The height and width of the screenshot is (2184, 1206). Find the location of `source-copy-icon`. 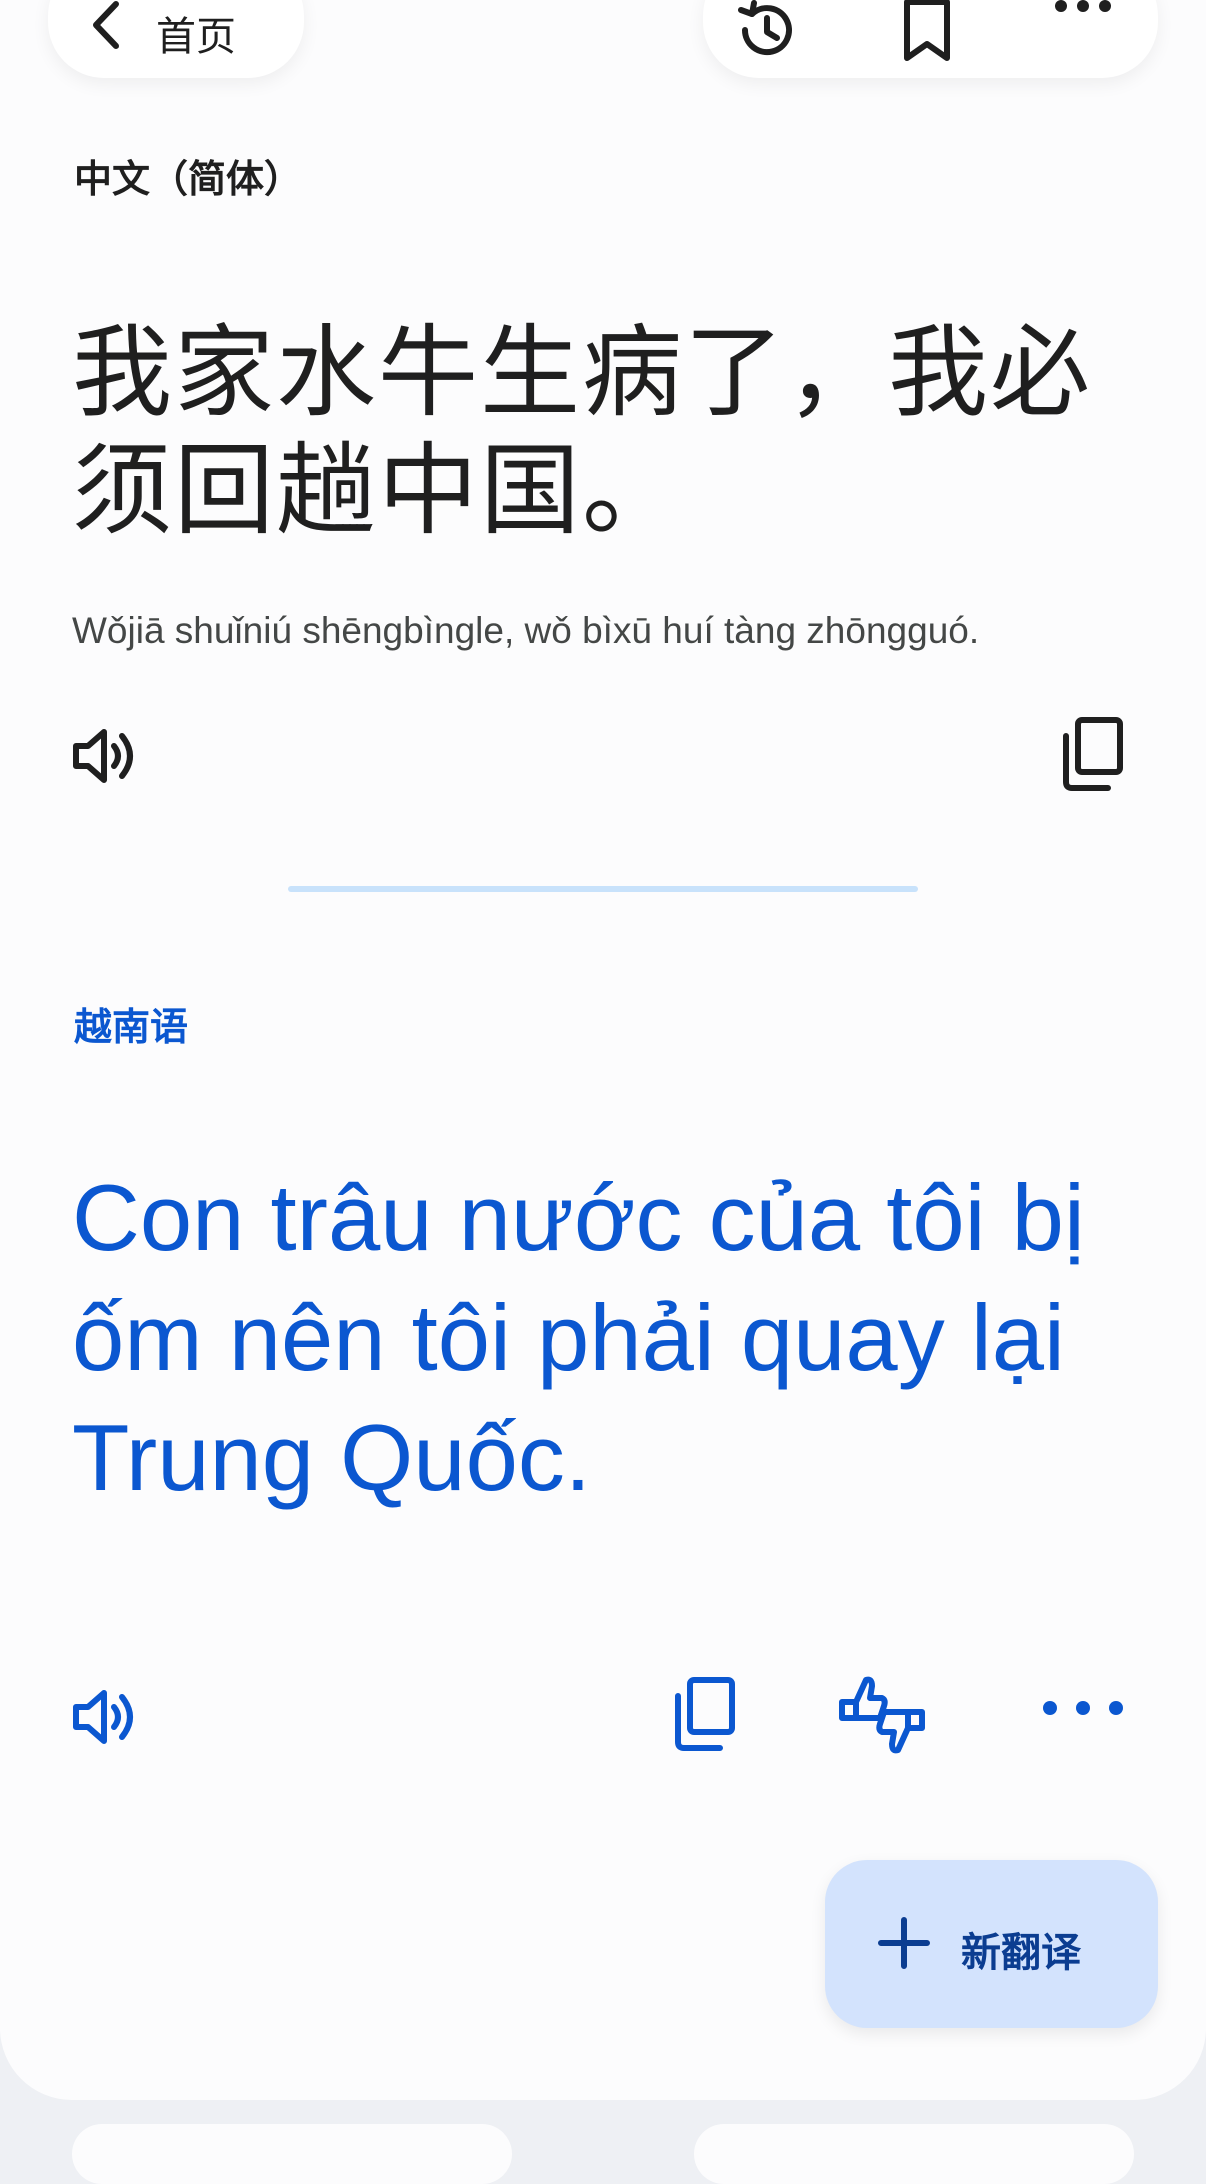

source-copy-icon is located at coordinates (1093, 754).